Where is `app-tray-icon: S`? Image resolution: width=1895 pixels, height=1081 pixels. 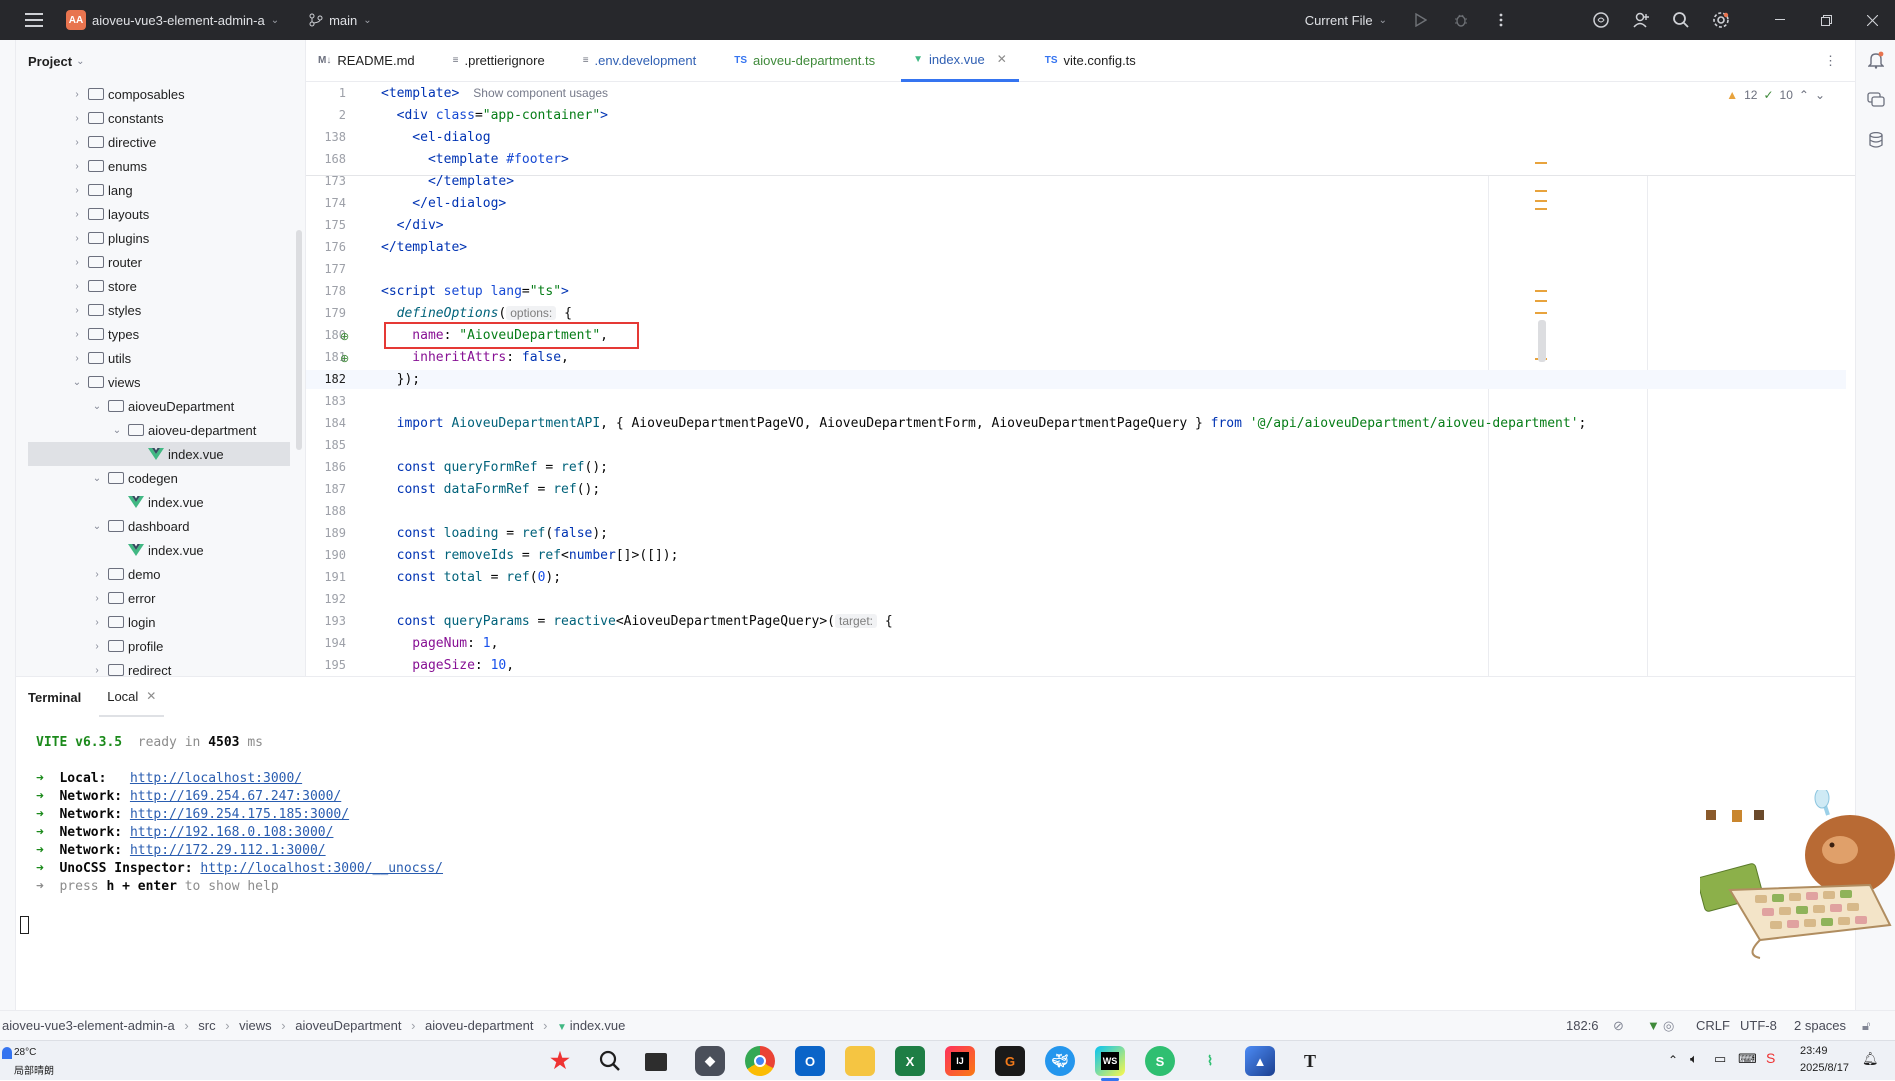
app-tray-icon: S is located at coordinates (1770, 1058).